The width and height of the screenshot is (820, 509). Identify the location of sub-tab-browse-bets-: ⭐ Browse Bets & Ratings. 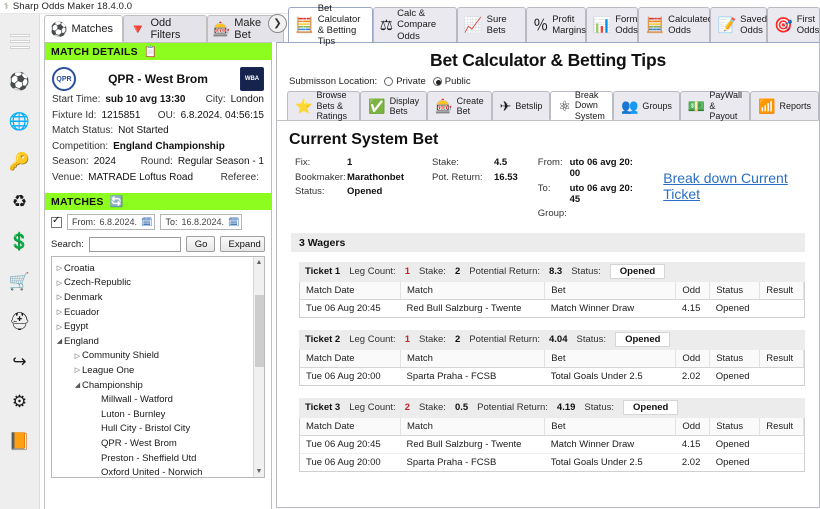
(324, 105).